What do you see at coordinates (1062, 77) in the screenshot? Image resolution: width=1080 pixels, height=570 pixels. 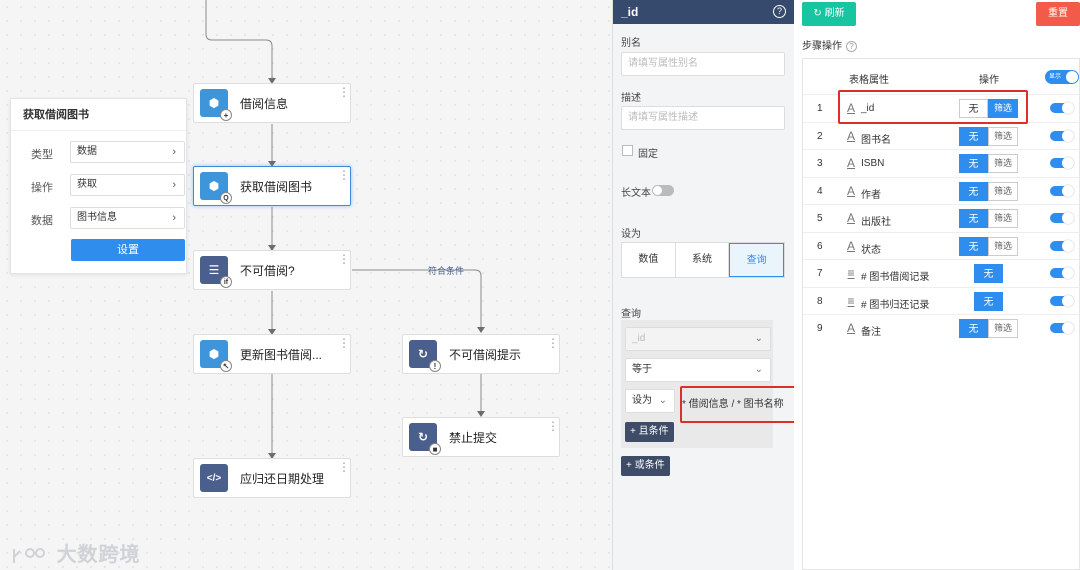 I see `show-all-toggle: 显示` at bounding box center [1062, 77].